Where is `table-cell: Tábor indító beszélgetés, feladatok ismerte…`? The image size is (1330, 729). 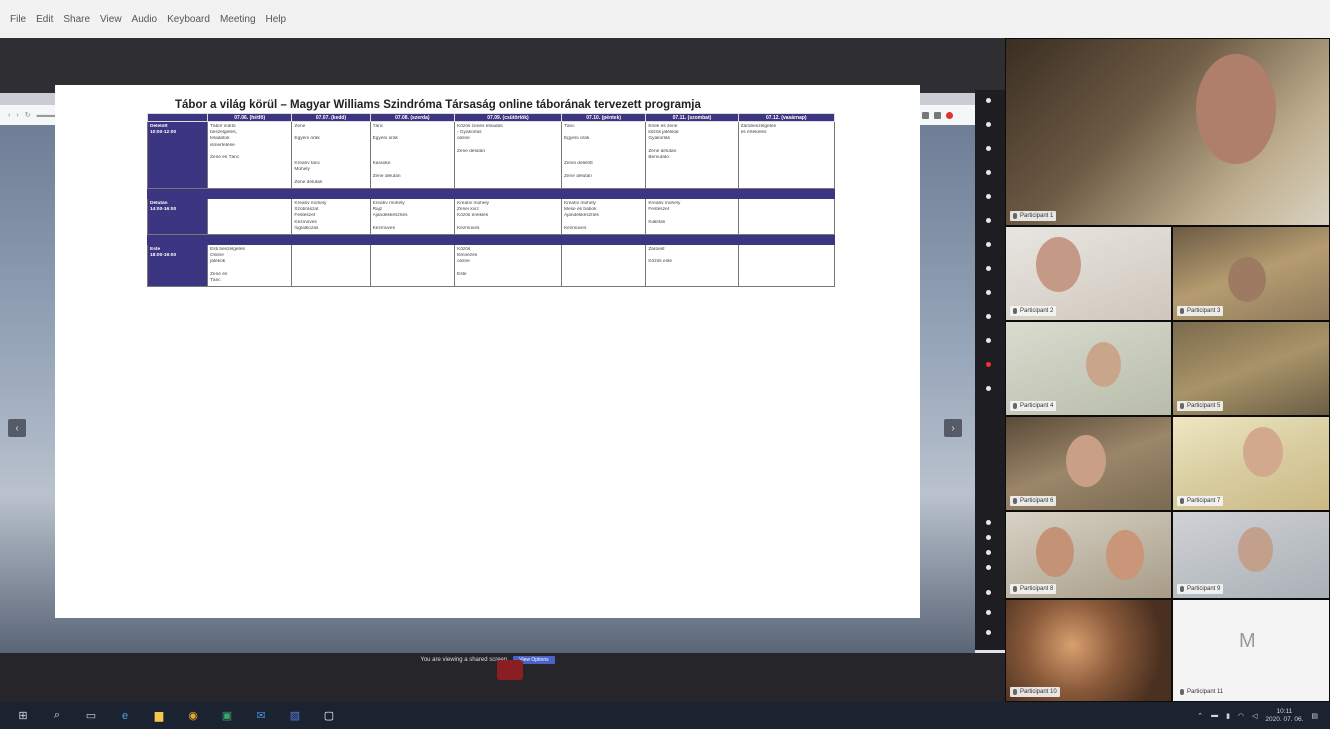 table-cell: Tábor indító beszélgetés, feladatok ismerte… is located at coordinates (249, 155).